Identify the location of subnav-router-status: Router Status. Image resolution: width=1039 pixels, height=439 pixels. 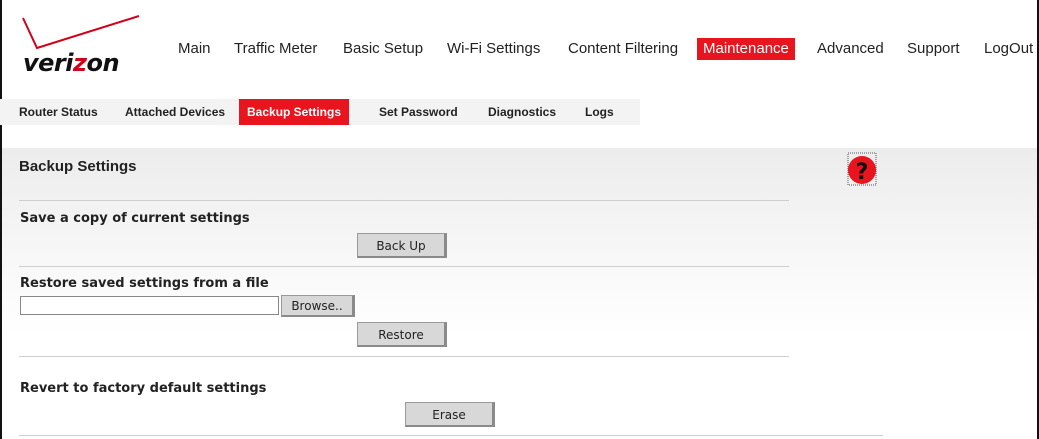
(58, 112).